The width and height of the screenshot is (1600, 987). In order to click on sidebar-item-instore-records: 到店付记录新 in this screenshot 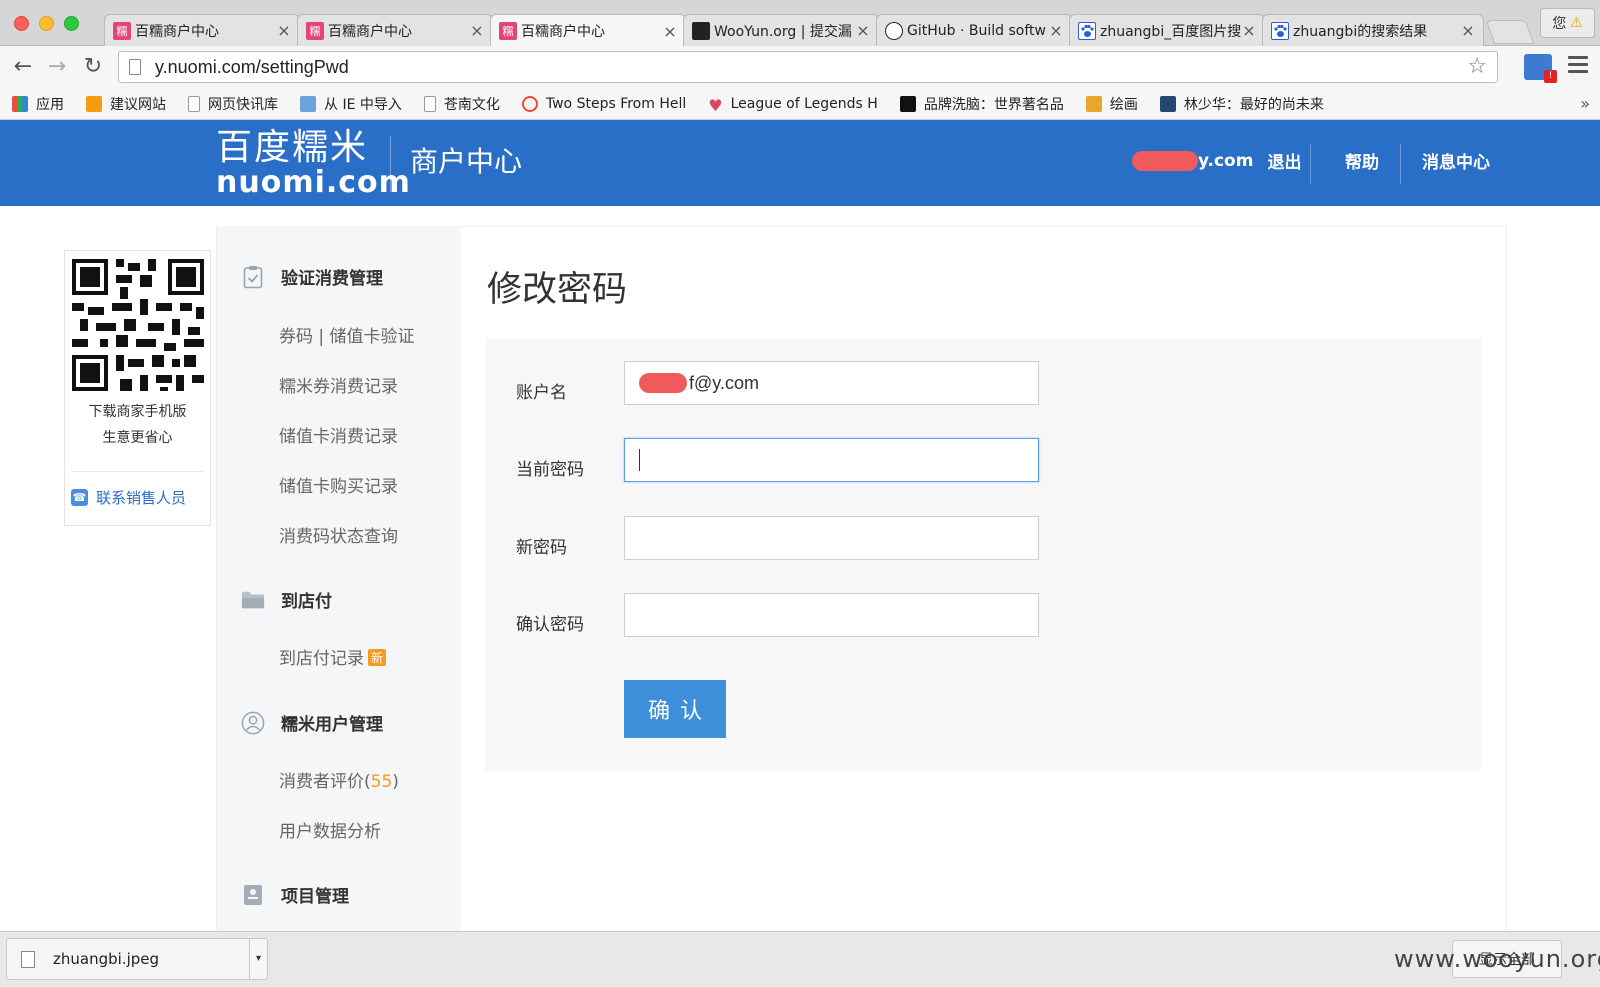, I will do `click(333, 656)`.